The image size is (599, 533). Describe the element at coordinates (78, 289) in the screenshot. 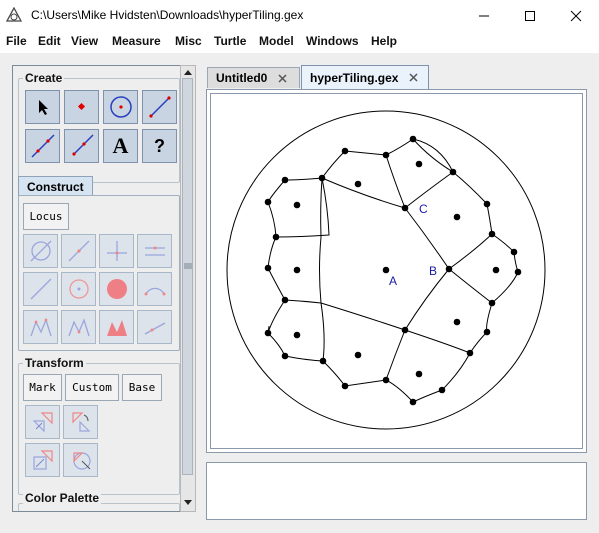

I see `circle-center-tool` at that location.